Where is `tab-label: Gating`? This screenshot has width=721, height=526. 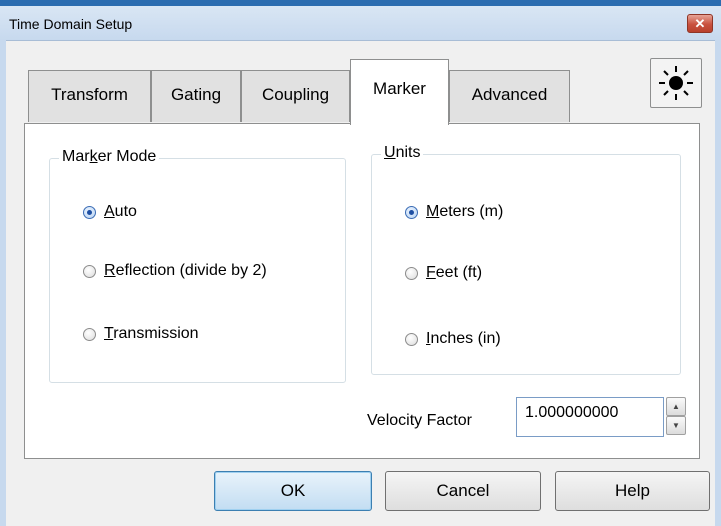
tab-label: Gating is located at coordinates (196, 94).